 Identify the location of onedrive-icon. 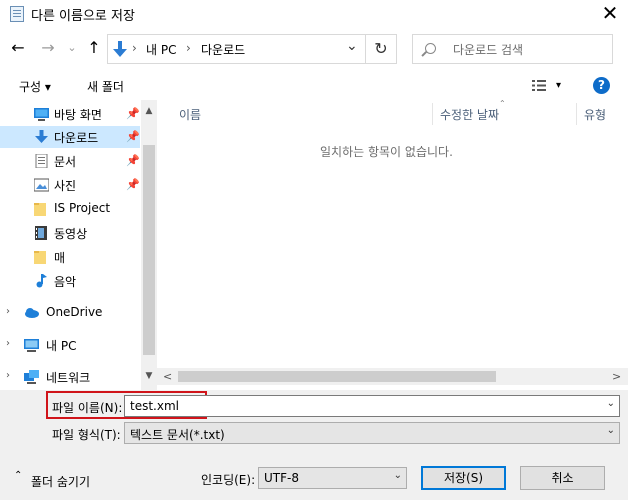
(32, 313).